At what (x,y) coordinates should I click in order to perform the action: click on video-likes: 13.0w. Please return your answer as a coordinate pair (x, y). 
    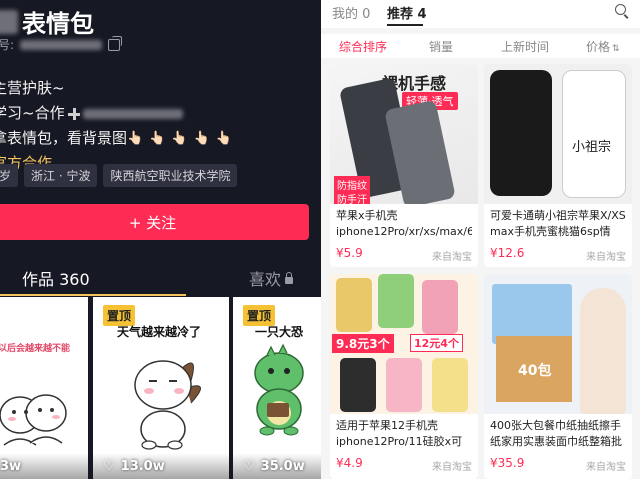
    Looking at the image, I should click on (142, 466).